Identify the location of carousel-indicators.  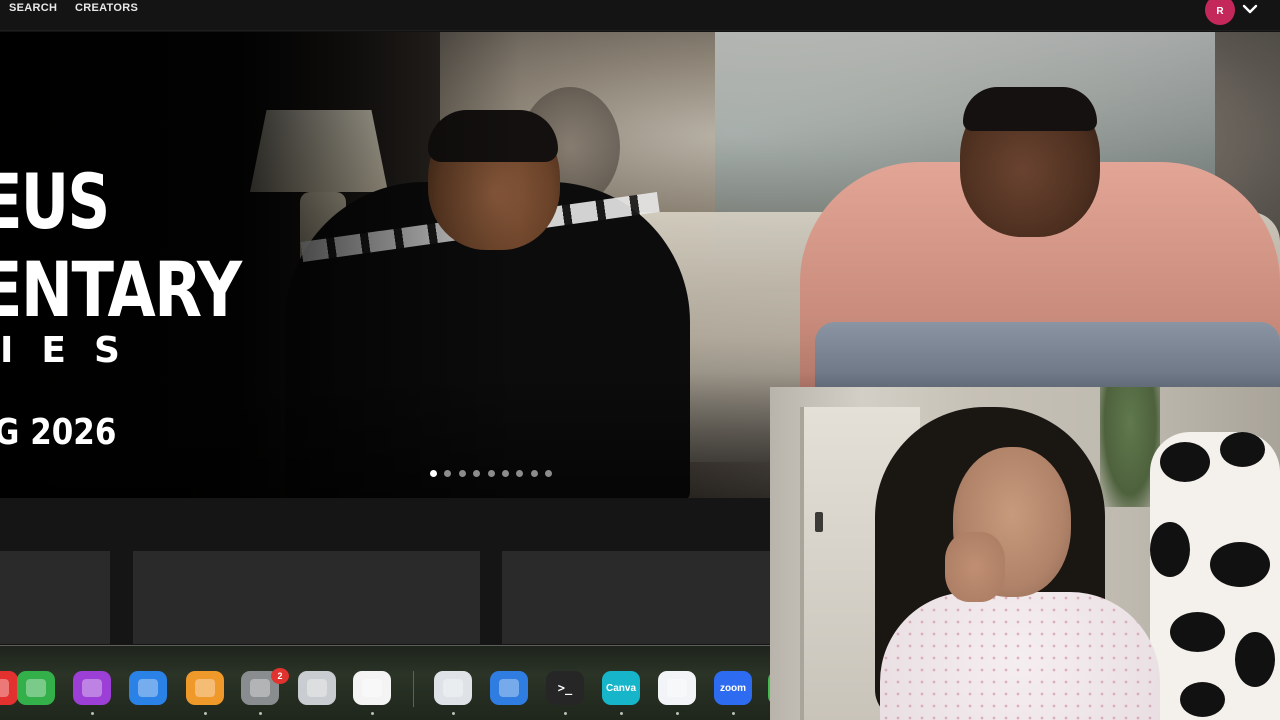
(495, 474).